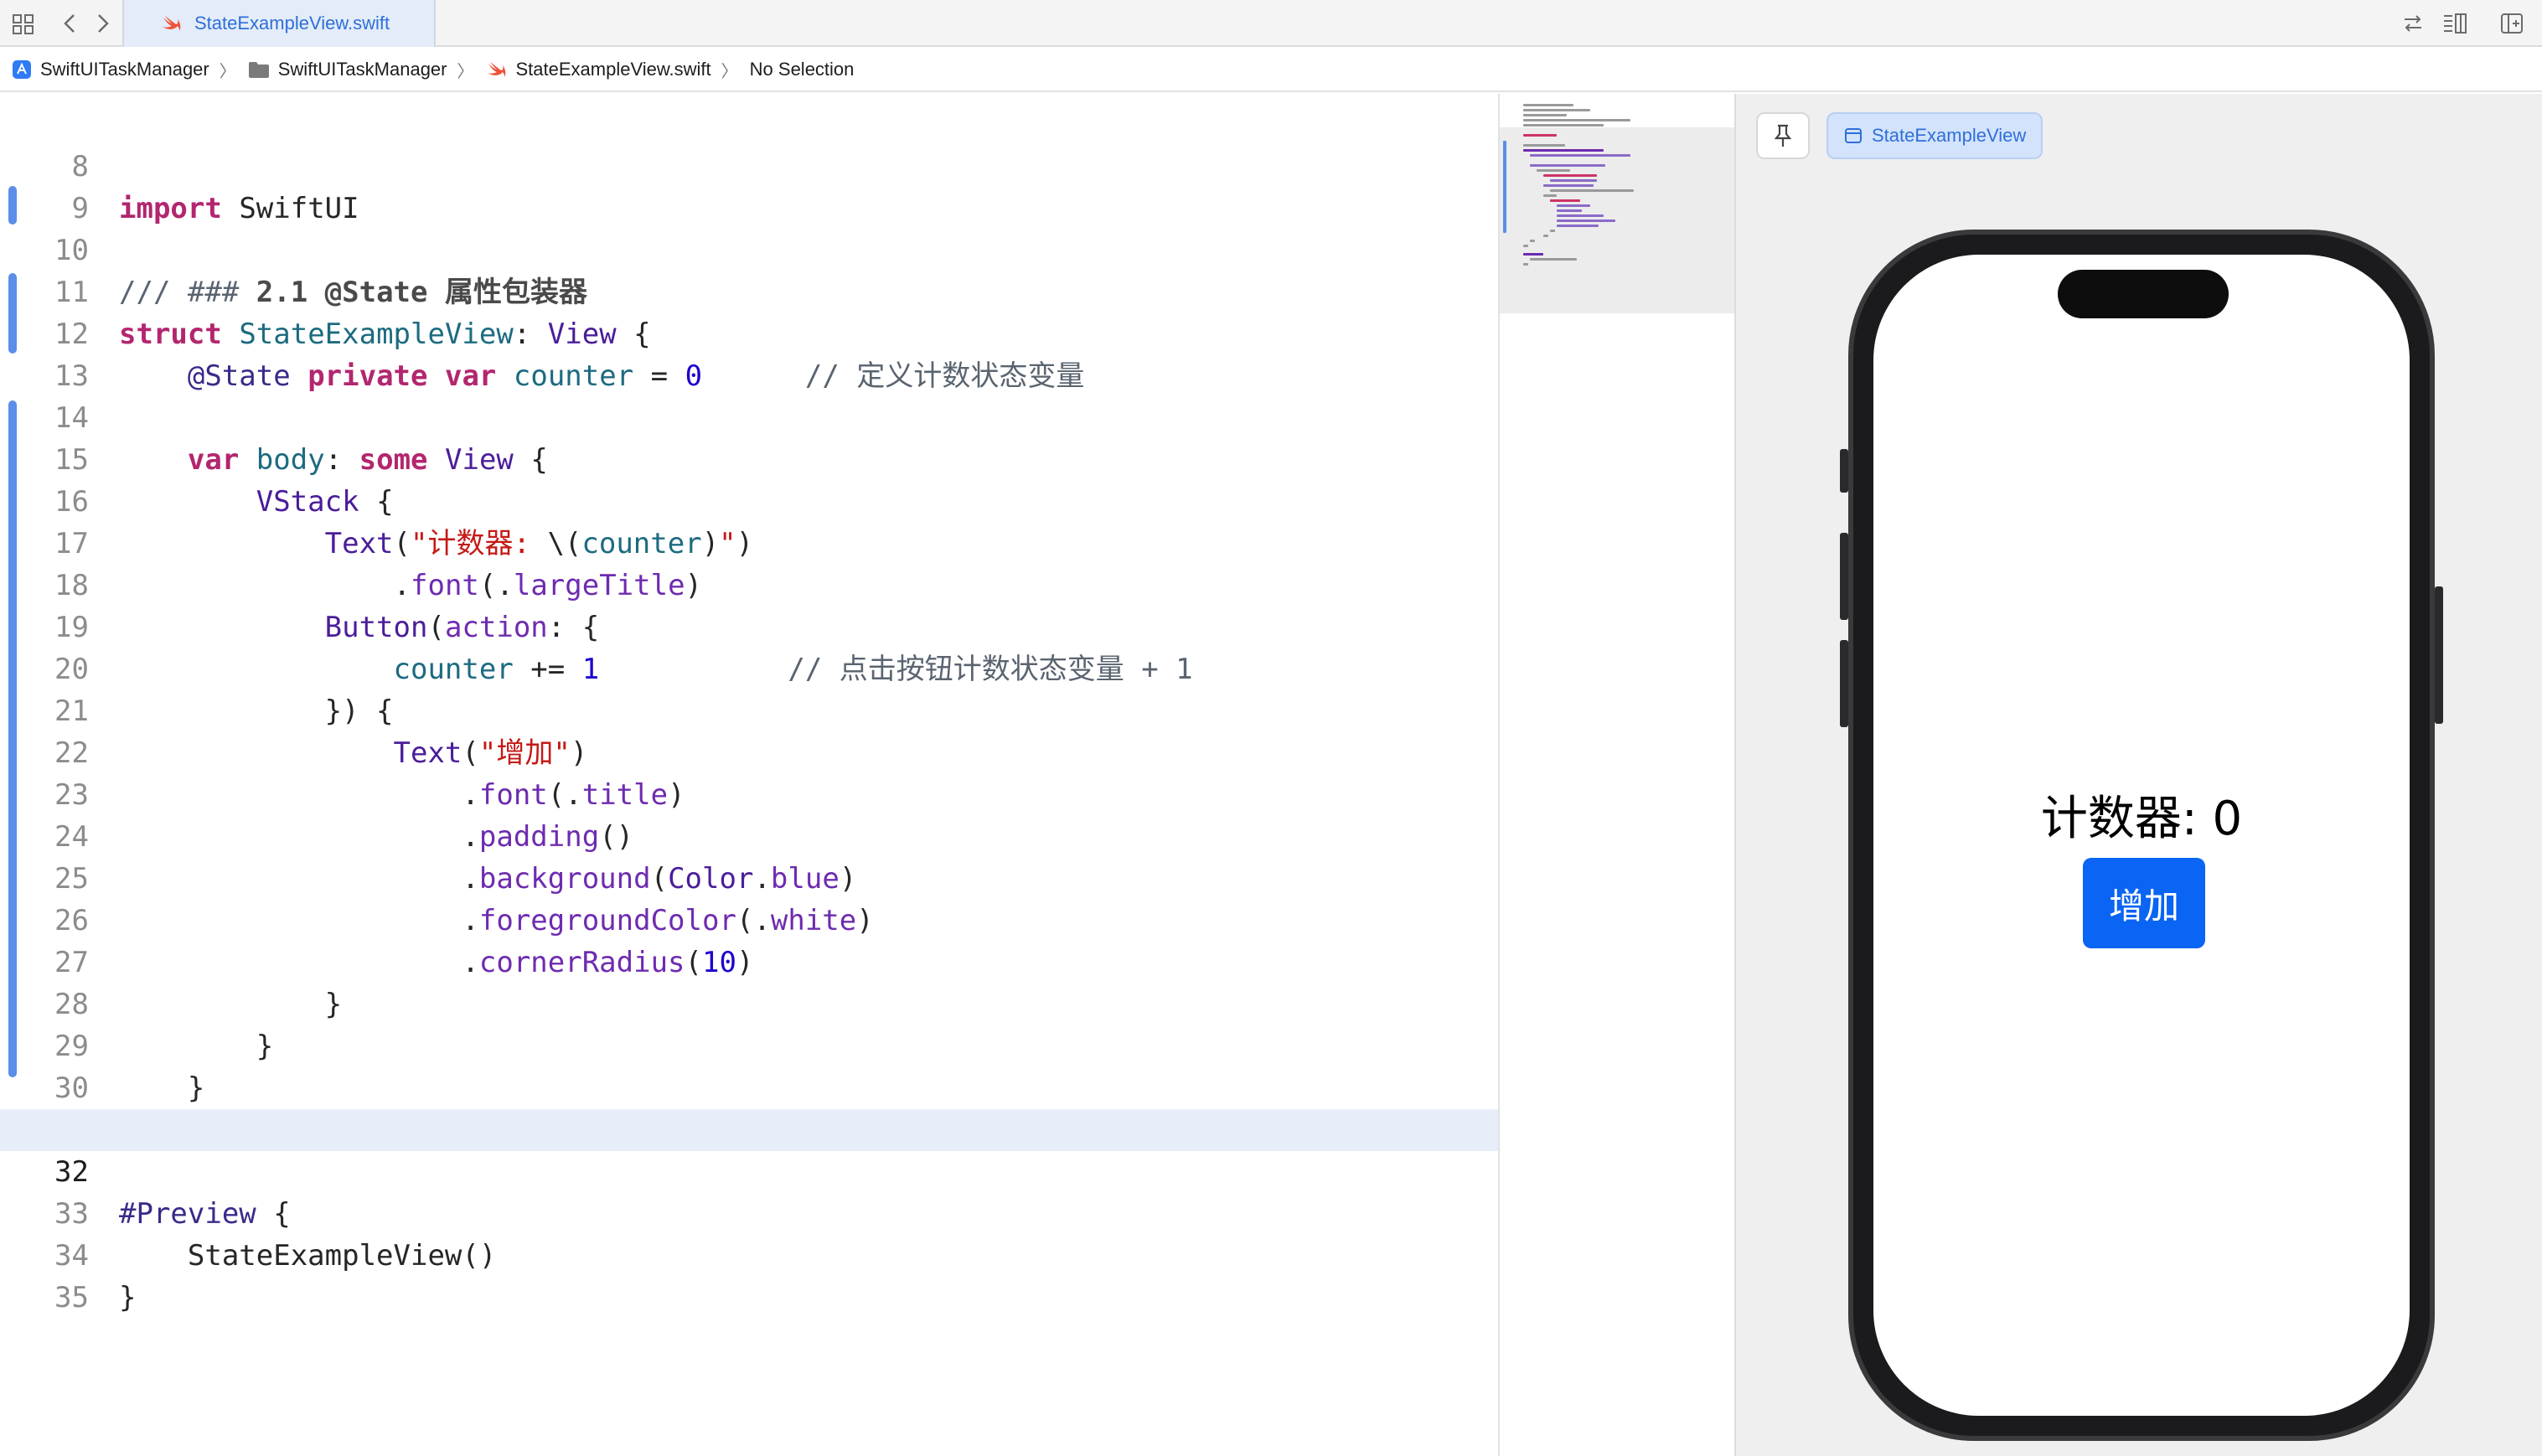  What do you see at coordinates (749, 583) in the screenshot?
I see `code-line: 18 Button(action: {` at bounding box center [749, 583].